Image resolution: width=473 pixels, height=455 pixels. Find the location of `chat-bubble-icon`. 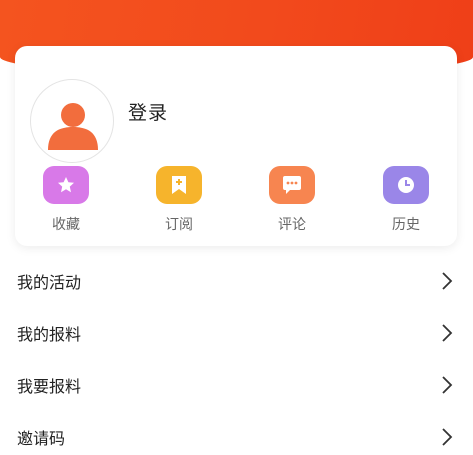

chat-bubble-icon is located at coordinates (292, 185).